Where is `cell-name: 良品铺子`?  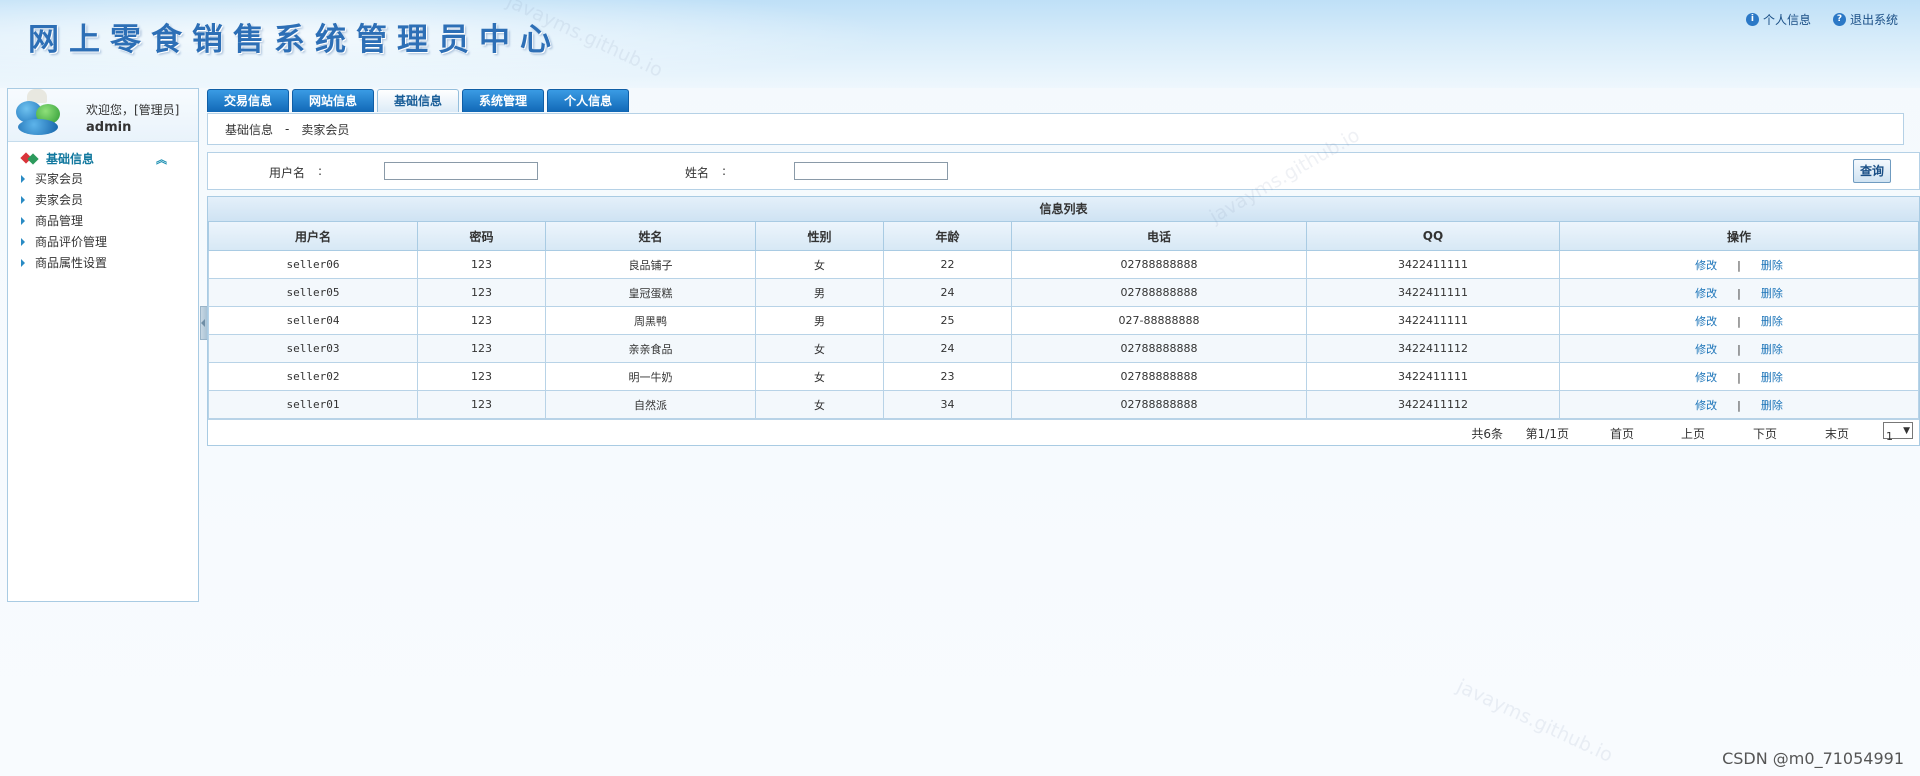
cell-name: 良品铺子 is located at coordinates (650, 264).